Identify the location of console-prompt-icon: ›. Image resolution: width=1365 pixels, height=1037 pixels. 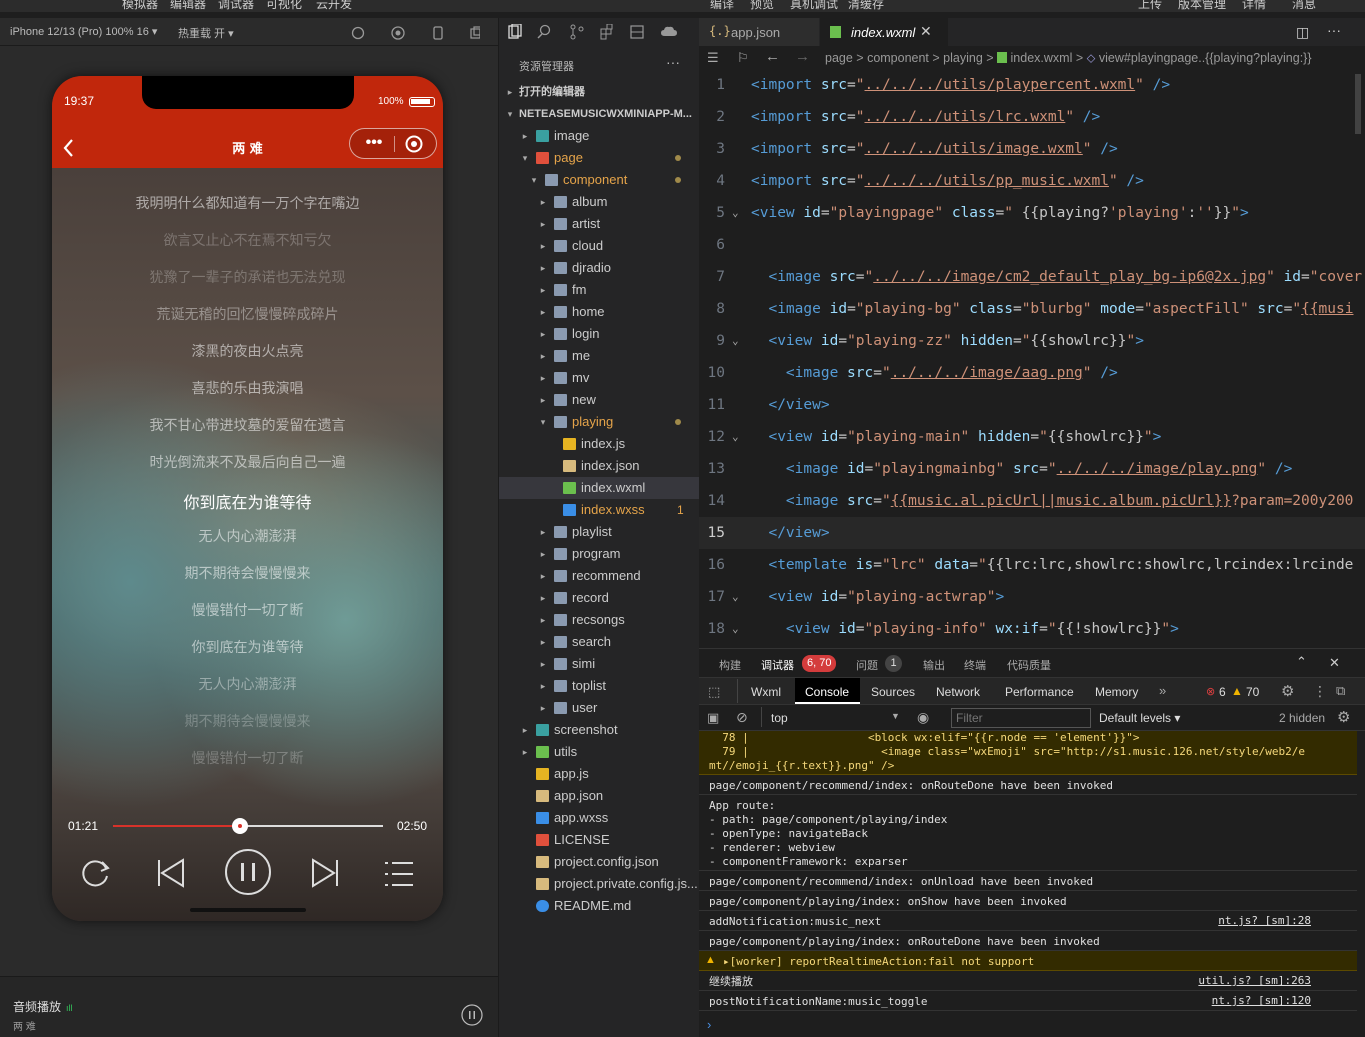
(709, 1024).